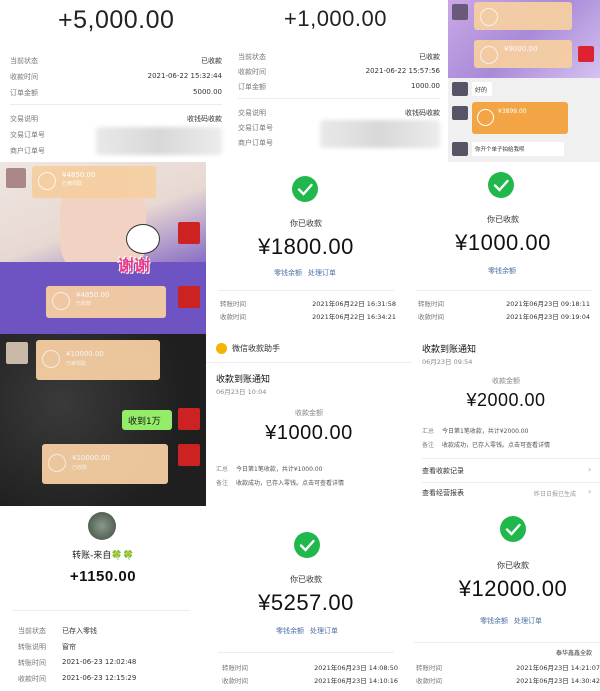  What do you see at coordinates (586, 54) in the screenshot?
I see `sticker-thumb` at bounding box center [586, 54].